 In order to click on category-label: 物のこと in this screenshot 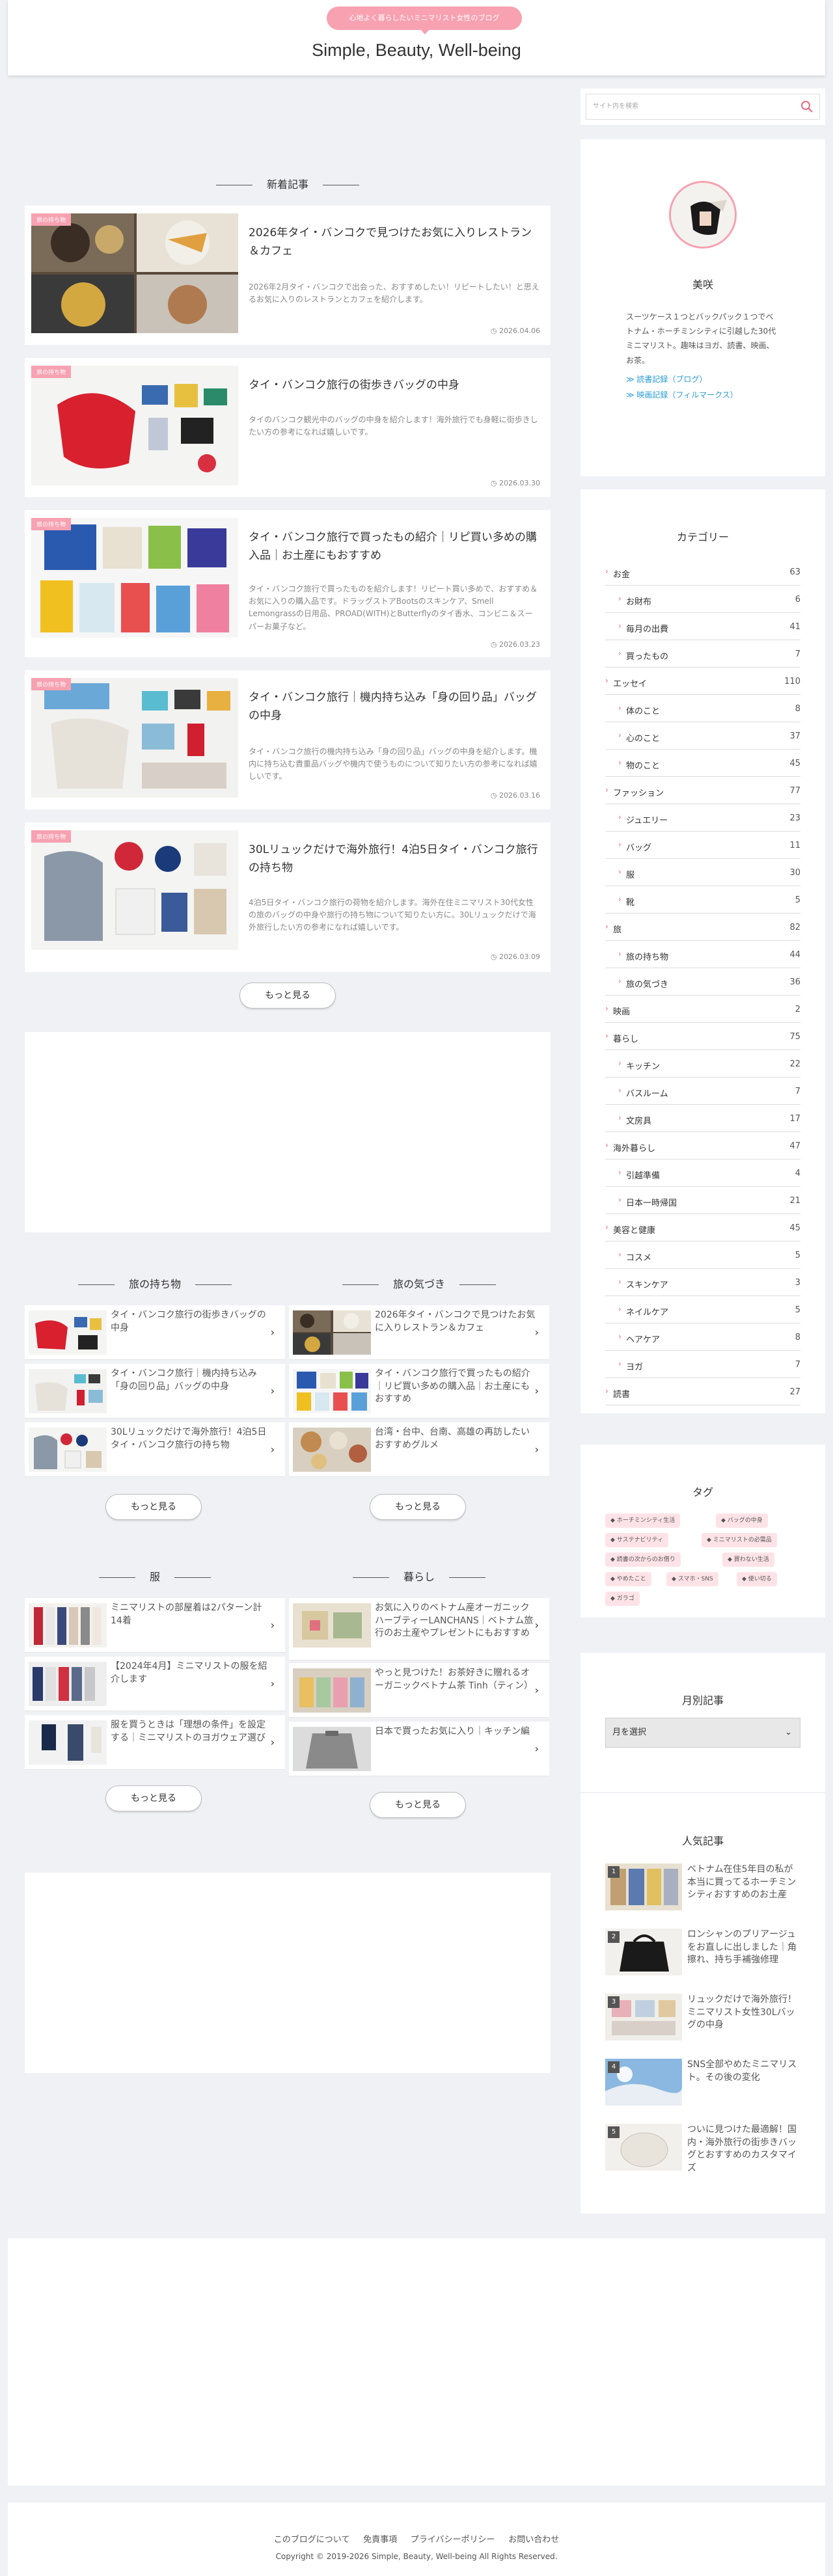, I will do `click(643, 765)`.